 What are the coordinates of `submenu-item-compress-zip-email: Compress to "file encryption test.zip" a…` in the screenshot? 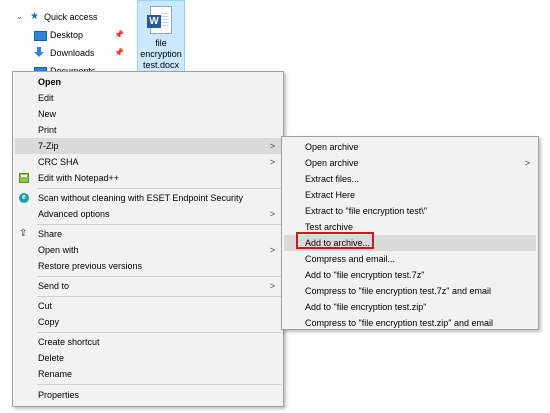 It's located at (410, 323).